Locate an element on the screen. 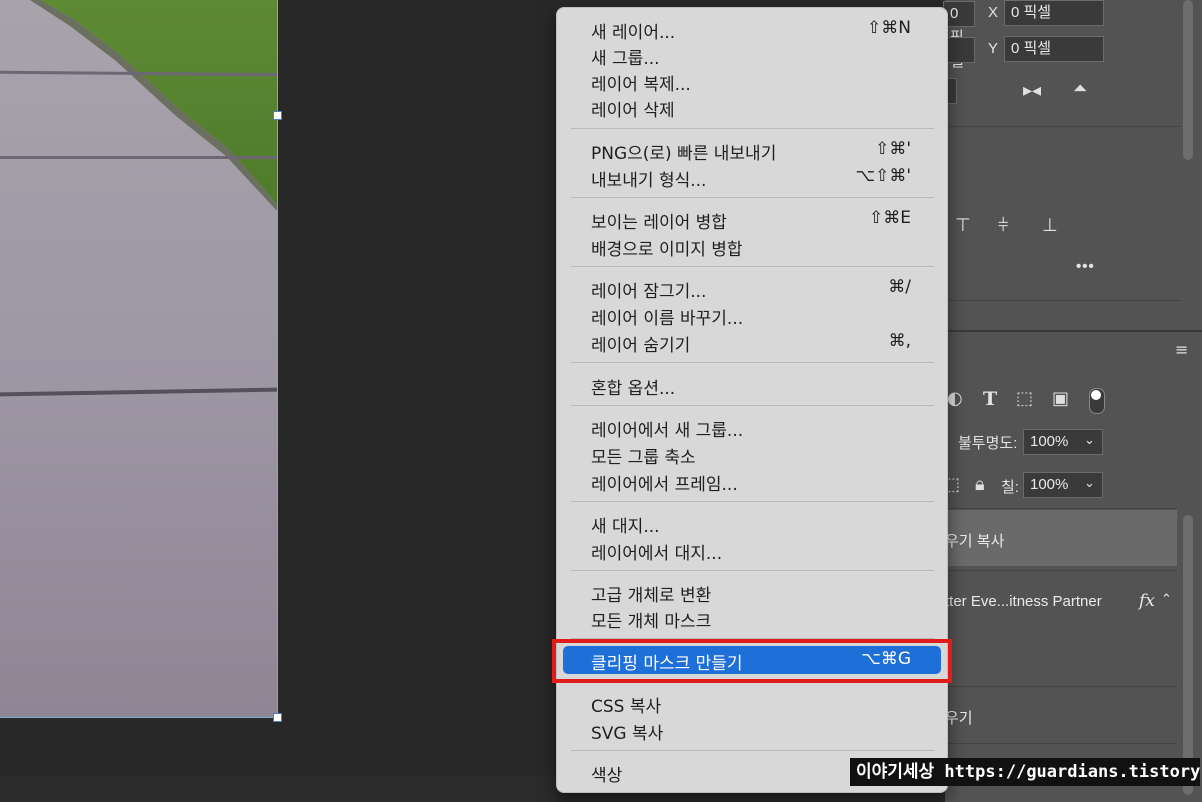  opacity-label: 불투명도: is located at coordinates (988, 443).